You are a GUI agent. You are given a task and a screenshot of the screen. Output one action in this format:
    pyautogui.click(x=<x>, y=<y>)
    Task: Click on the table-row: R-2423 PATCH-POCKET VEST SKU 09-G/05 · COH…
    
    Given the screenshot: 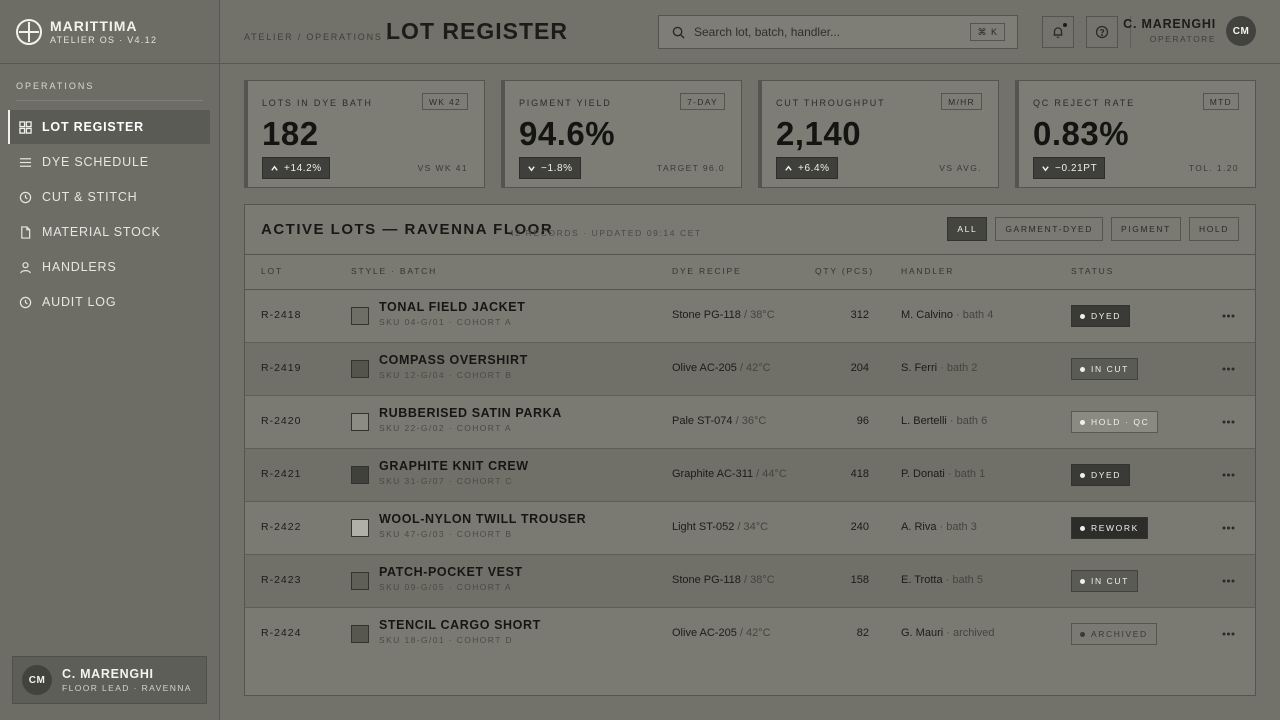 What is the action you would take?
    pyautogui.click(x=750, y=581)
    